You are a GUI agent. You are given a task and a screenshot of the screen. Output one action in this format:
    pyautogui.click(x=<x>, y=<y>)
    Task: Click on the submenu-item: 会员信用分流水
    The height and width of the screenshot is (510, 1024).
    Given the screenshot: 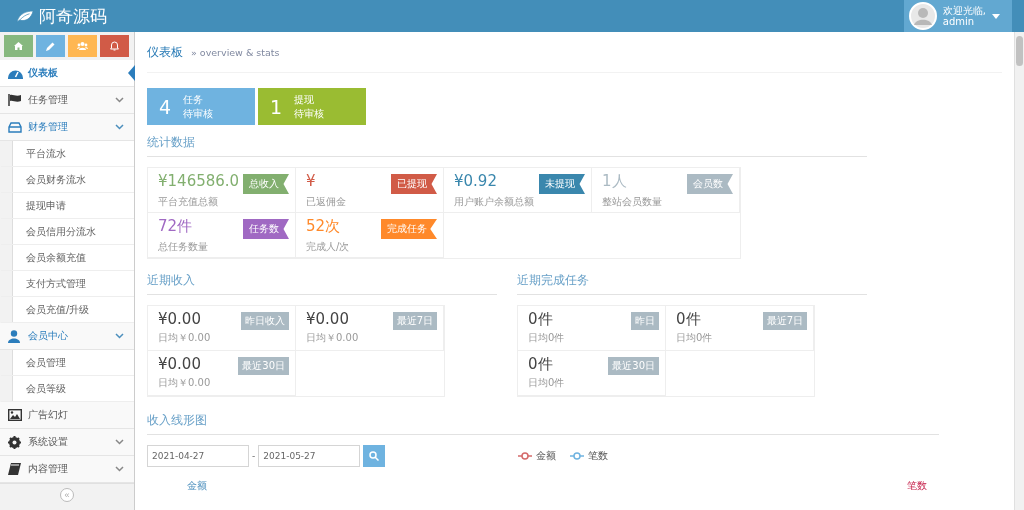 What is the action you would take?
    pyautogui.click(x=67, y=232)
    